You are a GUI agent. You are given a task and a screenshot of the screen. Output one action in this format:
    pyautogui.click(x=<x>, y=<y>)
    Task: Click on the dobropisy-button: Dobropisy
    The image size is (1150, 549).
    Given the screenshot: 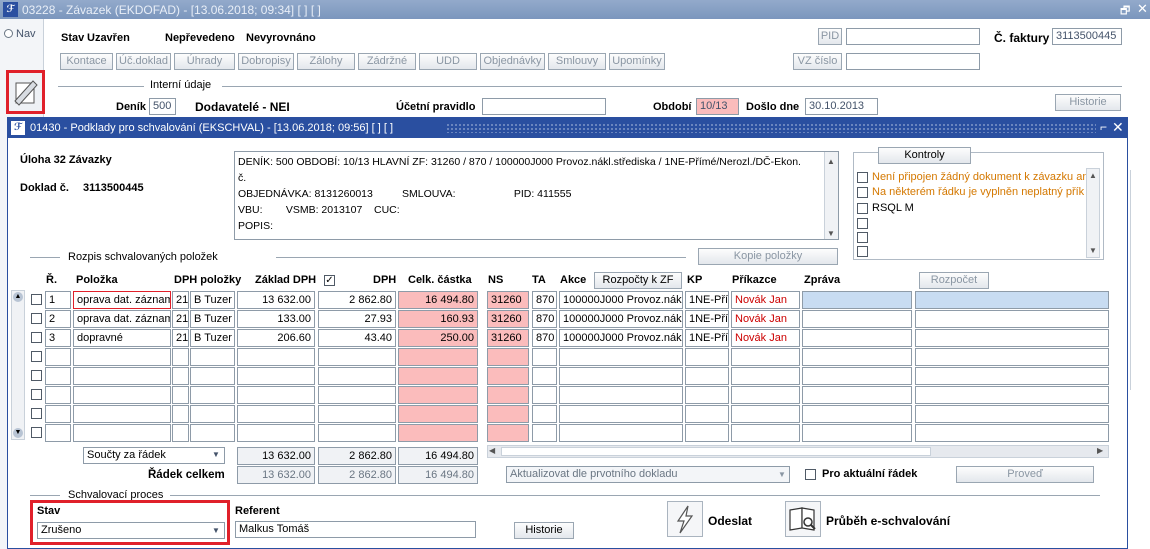 What is the action you would take?
    pyautogui.click(x=266, y=61)
    